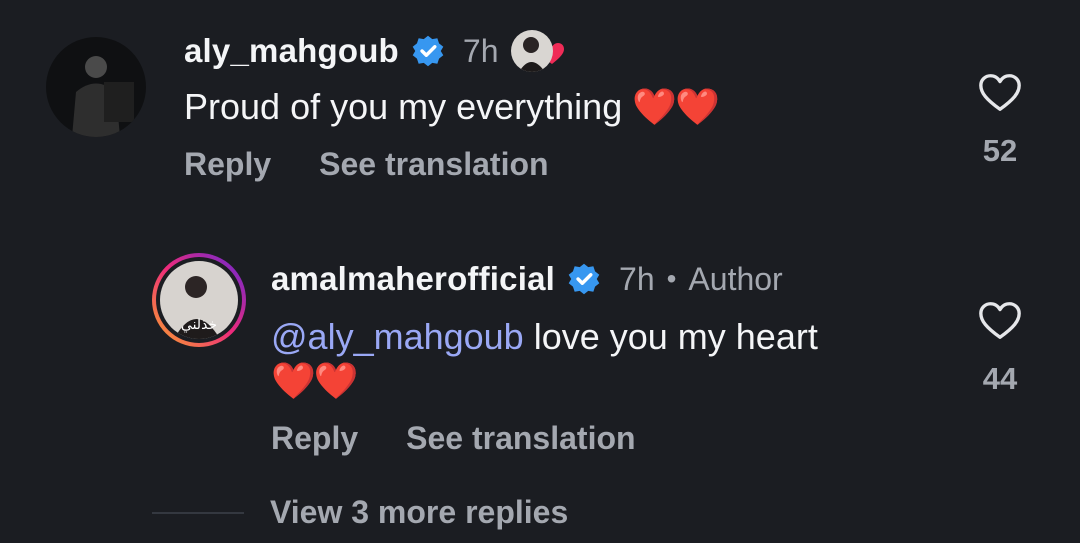 The image size is (1080, 543). Describe the element at coordinates (419, 512) in the screenshot. I see `view-more-replies-label: View 3 more replies` at that location.